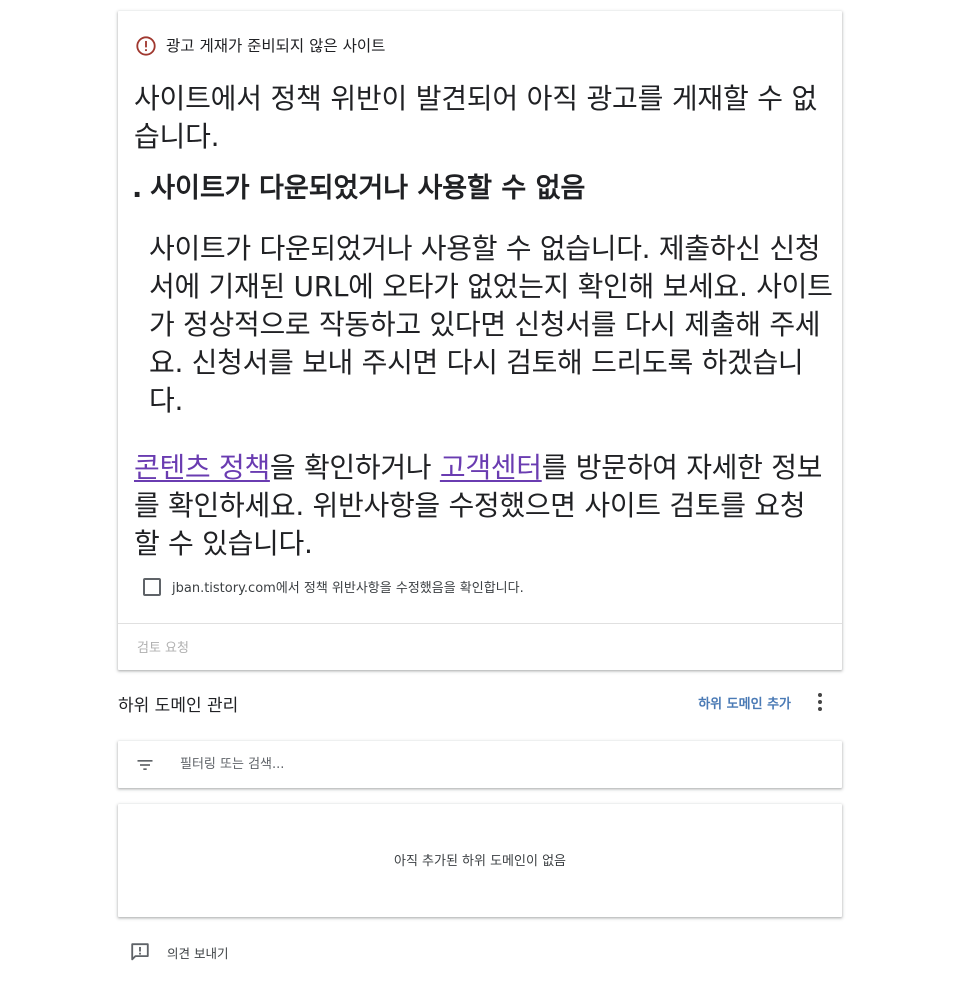 This screenshot has height=985, width=960. What do you see at coordinates (163, 646) in the screenshot?
I see `request-review-button: 검토 요청` at bounding box center [163, 646].